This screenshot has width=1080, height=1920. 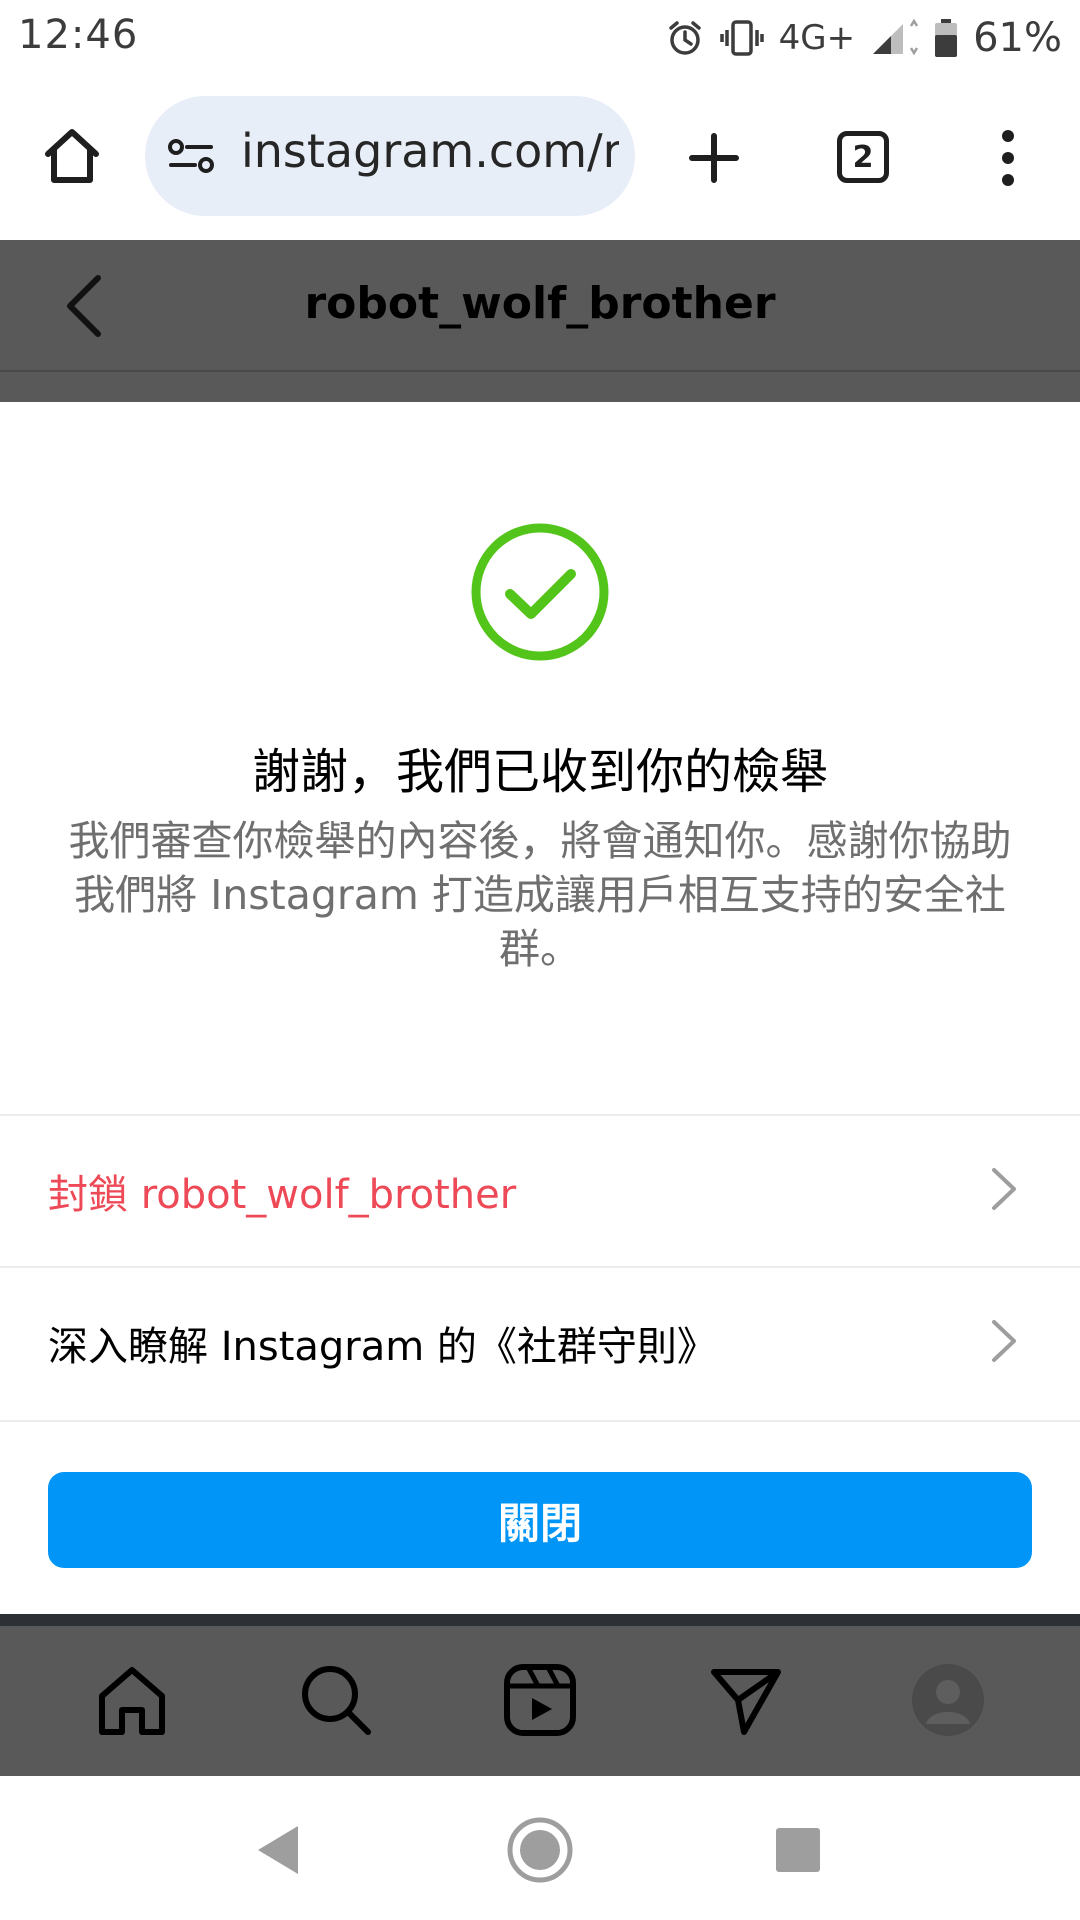 I want to click on divider, so click(x=540, y=1421).